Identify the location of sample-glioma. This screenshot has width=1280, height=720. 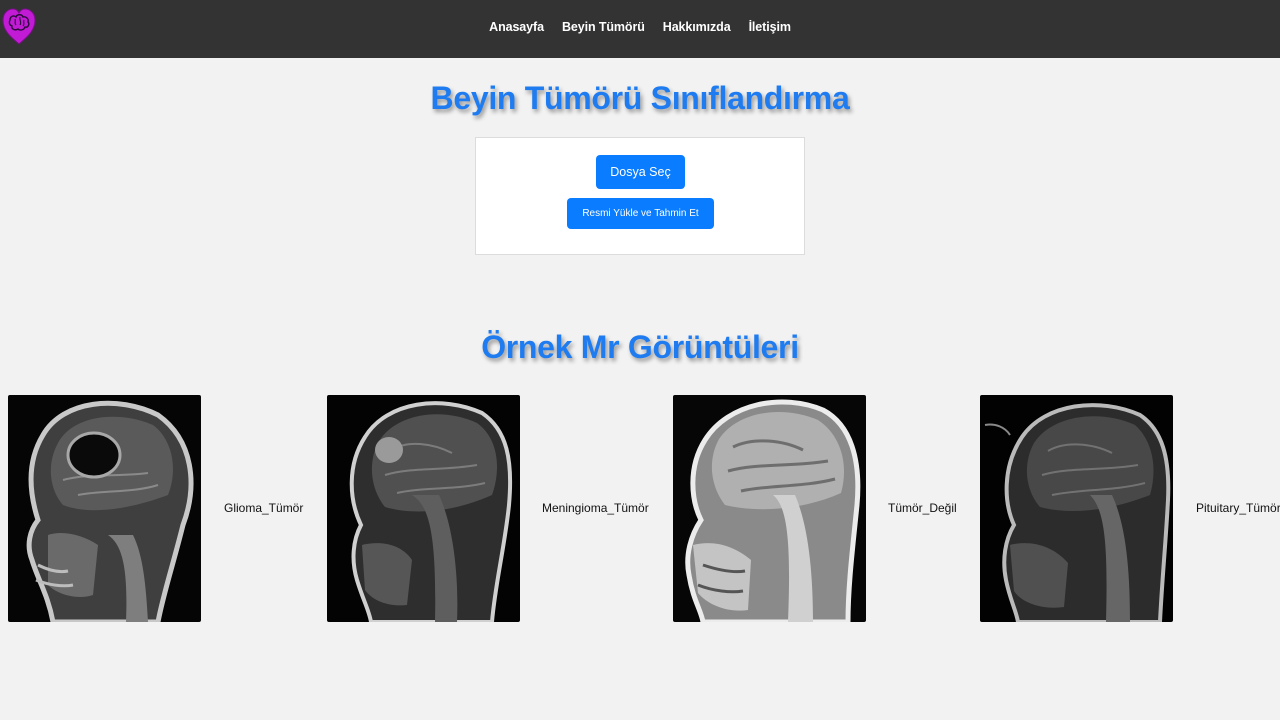
(104, 508).